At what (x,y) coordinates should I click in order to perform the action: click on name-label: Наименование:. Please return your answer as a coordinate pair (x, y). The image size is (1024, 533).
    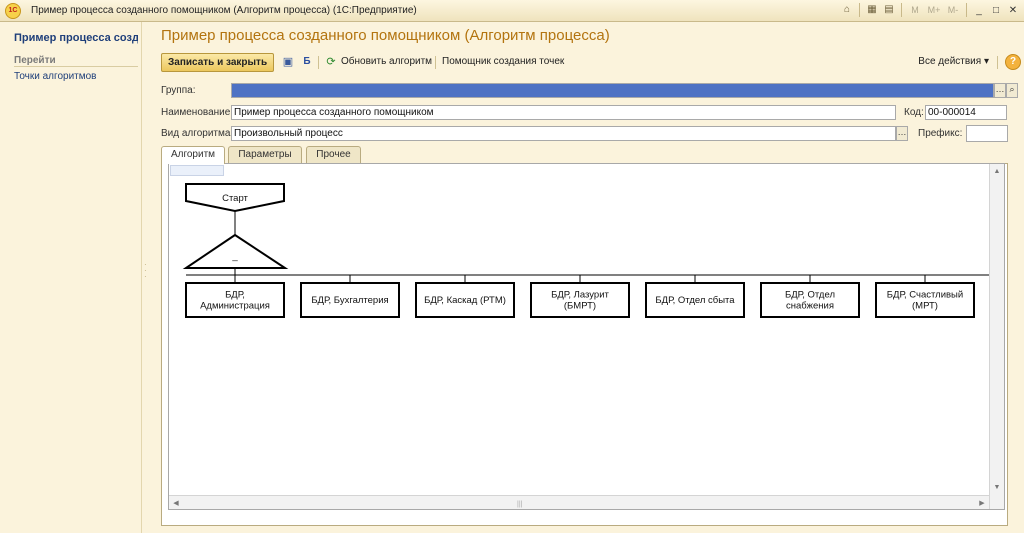
    Looking at the image, I should click on (197, 112).